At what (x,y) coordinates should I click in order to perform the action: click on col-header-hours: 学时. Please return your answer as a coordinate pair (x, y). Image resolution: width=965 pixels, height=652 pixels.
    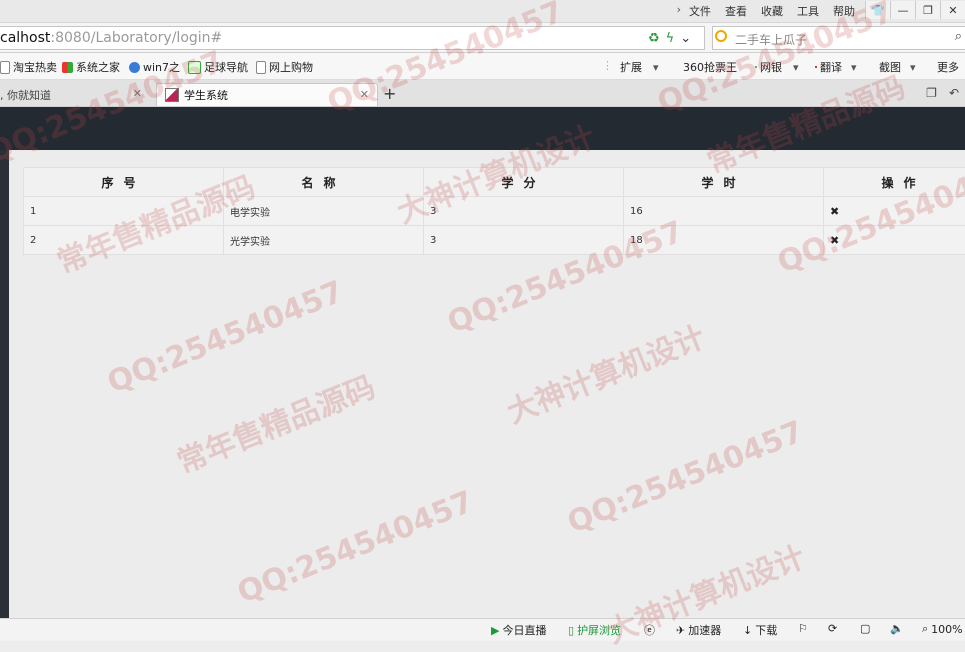
    Looking at the image, I should click on (724, 182).